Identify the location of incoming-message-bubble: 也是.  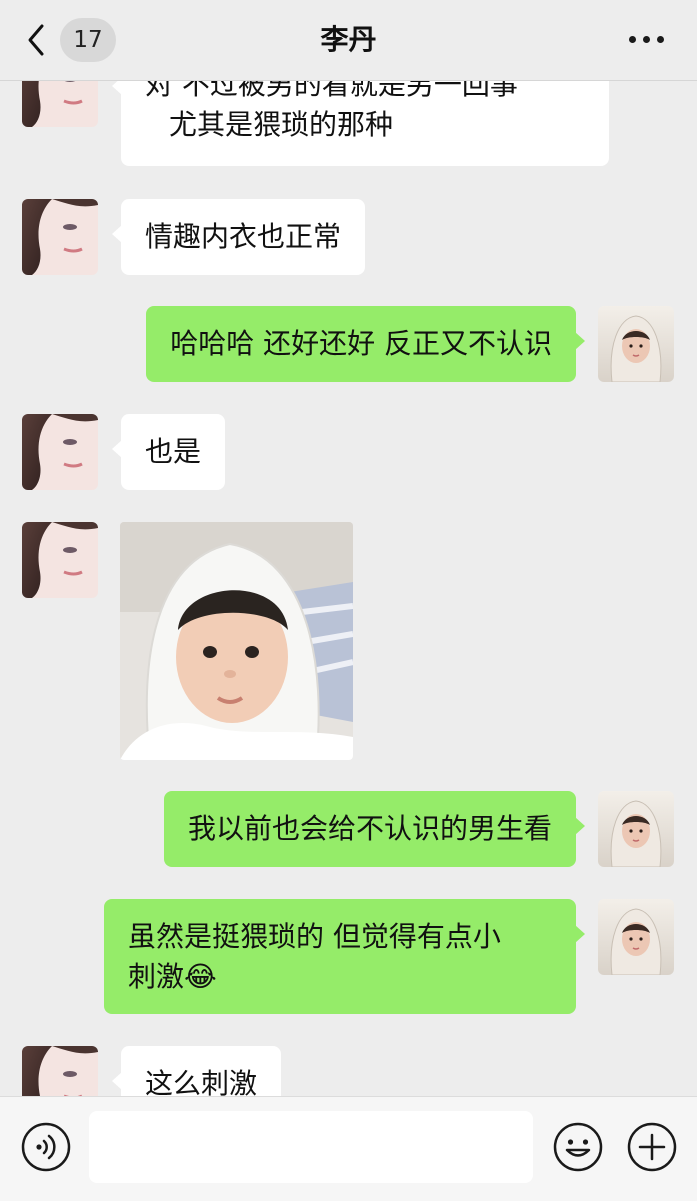
(168, 452).